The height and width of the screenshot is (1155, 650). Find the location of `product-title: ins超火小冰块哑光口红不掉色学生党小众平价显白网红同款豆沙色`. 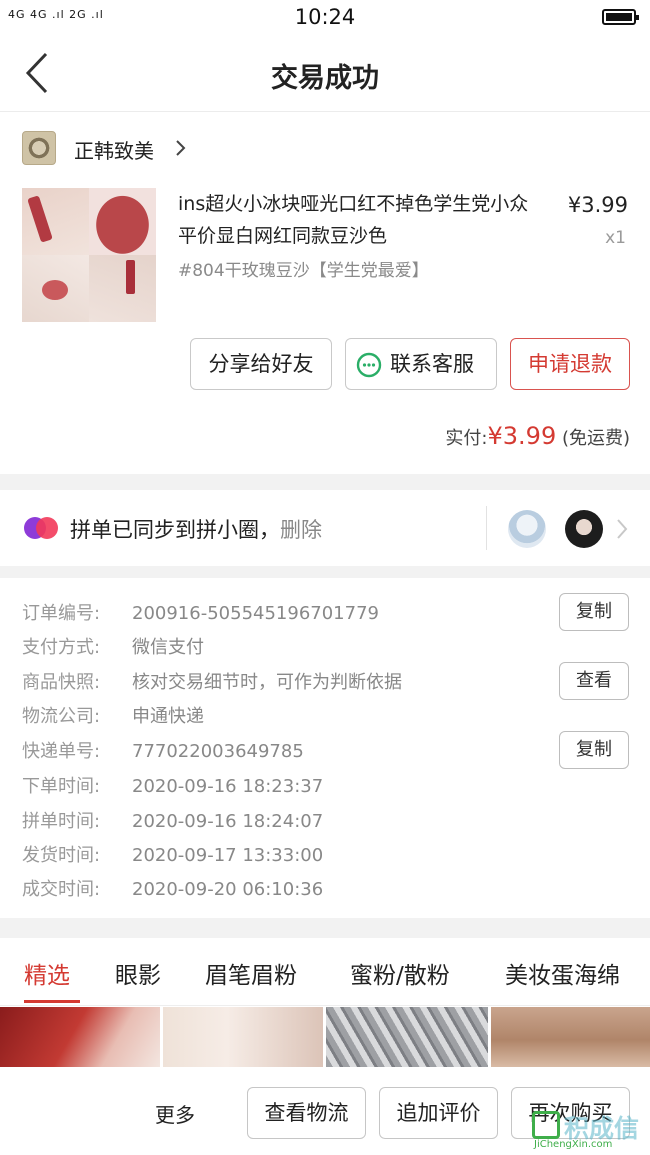

product-title: ins超火小冰块哑光口红不掉色学生党小众平价显白网红同款豆沙色 is located at coordinates (358, 220).